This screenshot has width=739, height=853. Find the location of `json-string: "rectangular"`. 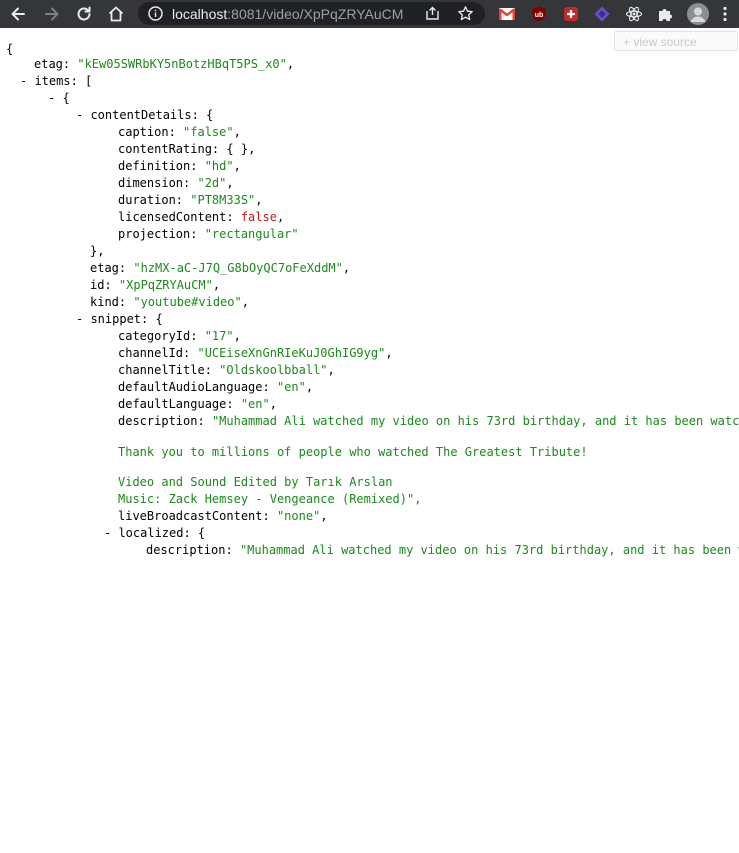

json-string: "rectangular" is located at coordinates (251, 234).